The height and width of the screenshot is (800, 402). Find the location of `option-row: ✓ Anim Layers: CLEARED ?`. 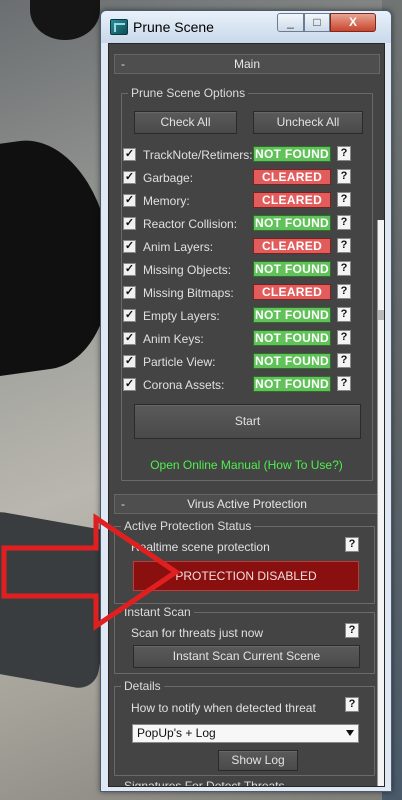

option-row: ✓ Anim Layers: CLEARED ? is located at coordinates (243, 247).